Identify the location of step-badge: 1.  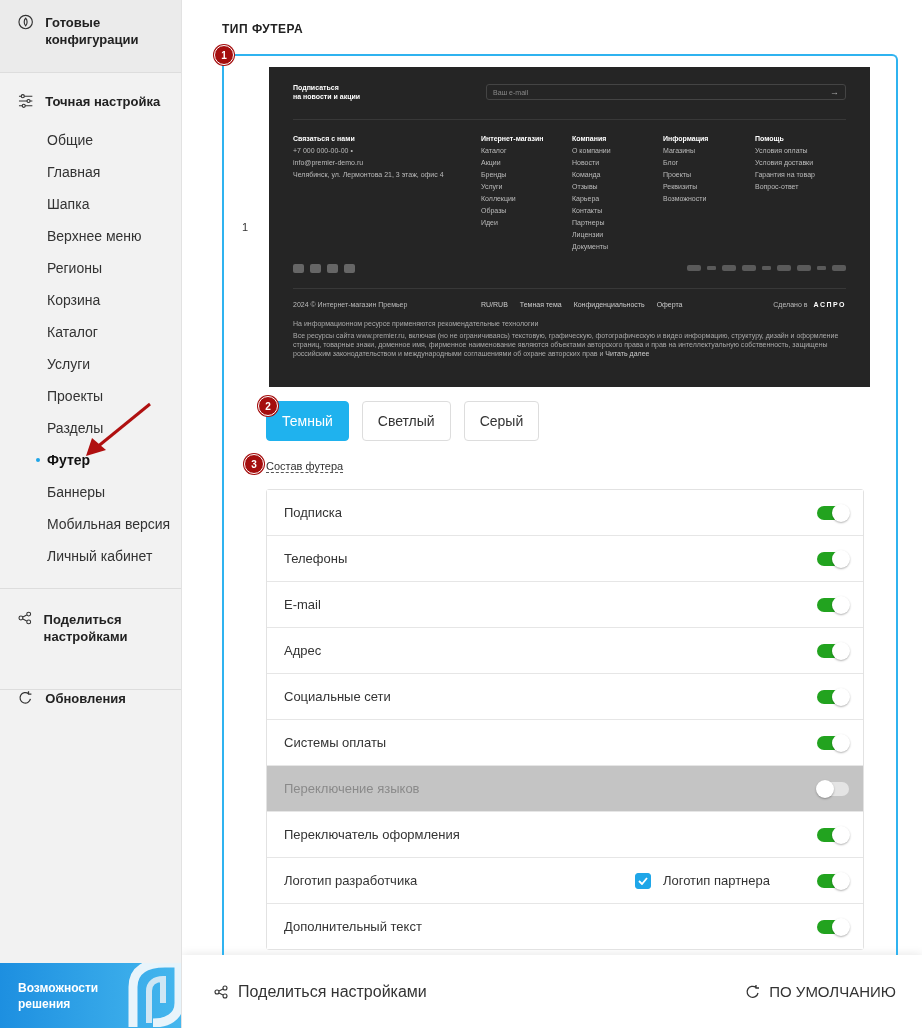
(224, 55).